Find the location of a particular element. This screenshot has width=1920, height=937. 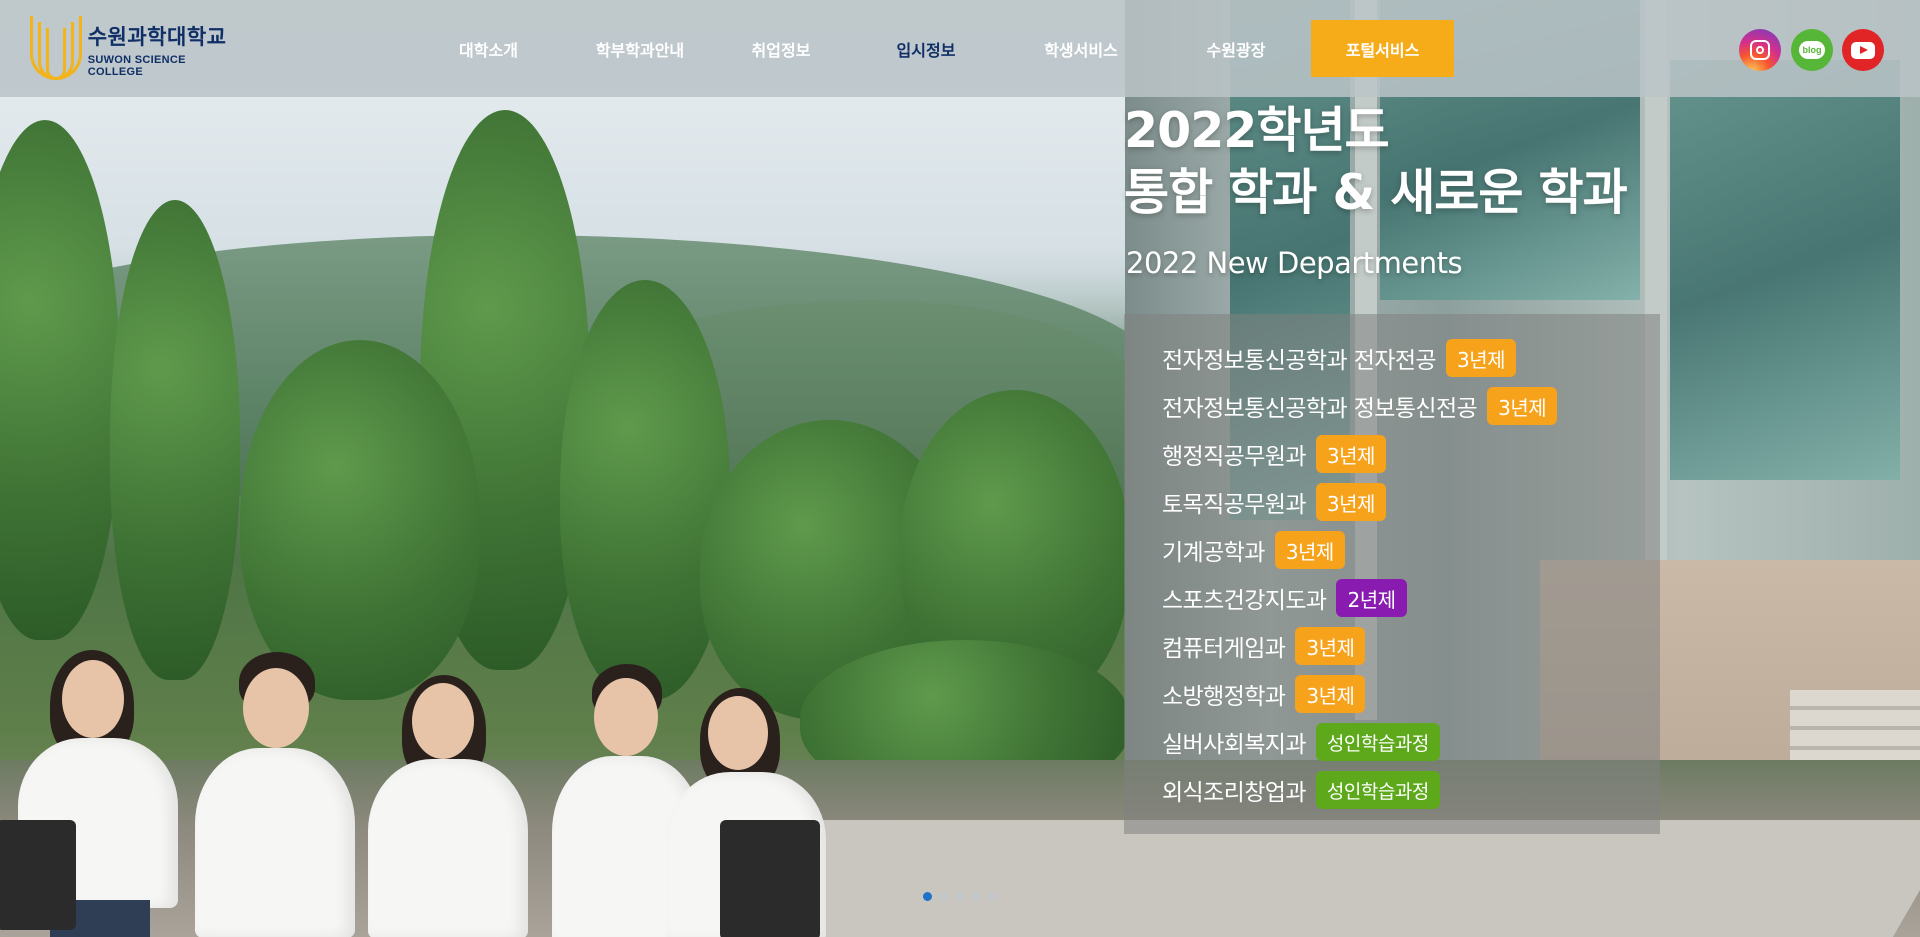

slider-pagination is located at coordinates (963, 896).